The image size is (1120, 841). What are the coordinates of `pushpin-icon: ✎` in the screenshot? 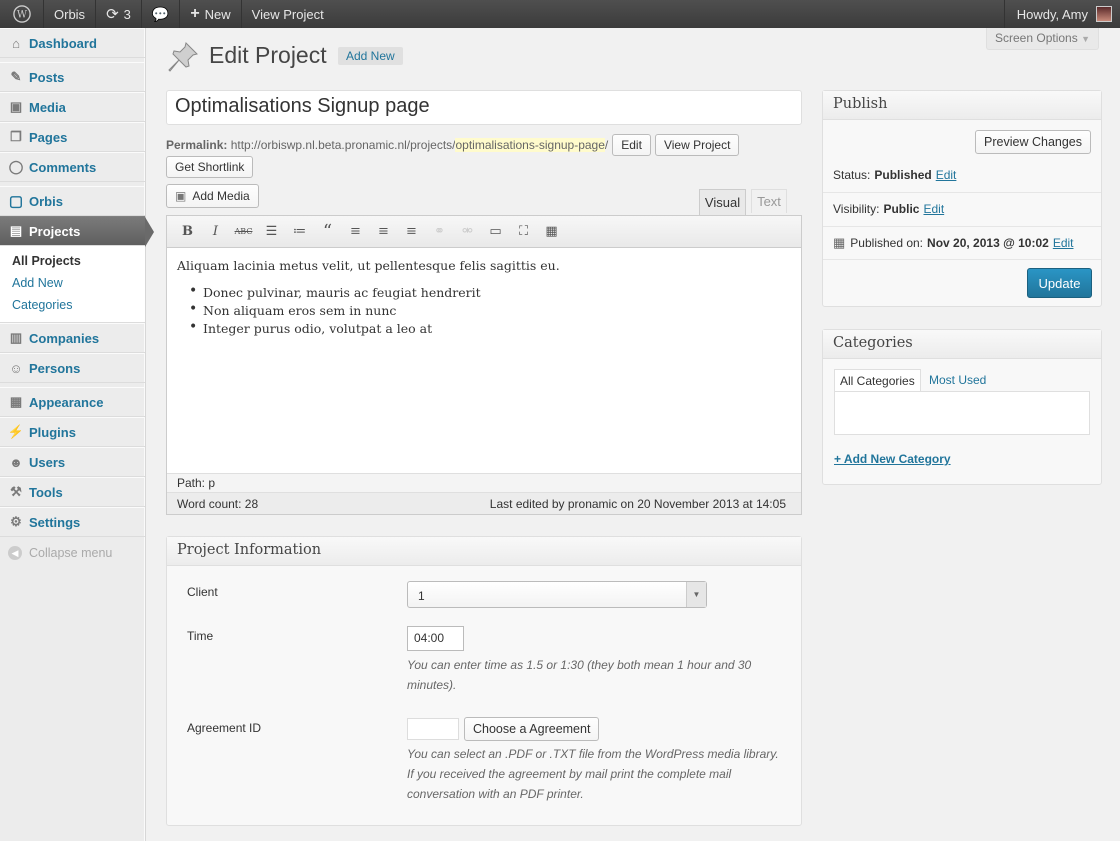 It's located at (16, 76).